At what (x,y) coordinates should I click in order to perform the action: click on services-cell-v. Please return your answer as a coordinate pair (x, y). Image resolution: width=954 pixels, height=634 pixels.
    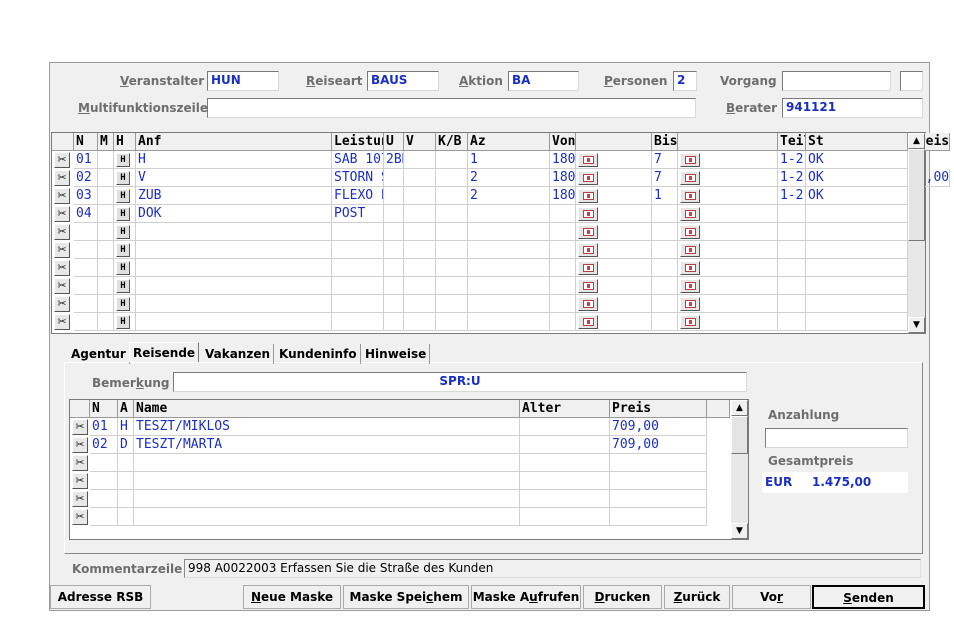
    Looking at the image, I should click on (420, 196).